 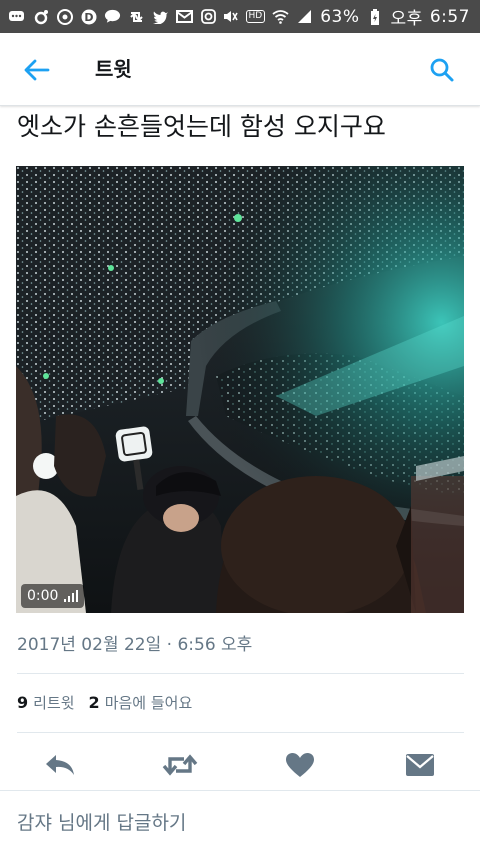 What do you see at coordinates (40, 16) in the screenshot?
I see `o-icon` at bounding box center [40, 16].